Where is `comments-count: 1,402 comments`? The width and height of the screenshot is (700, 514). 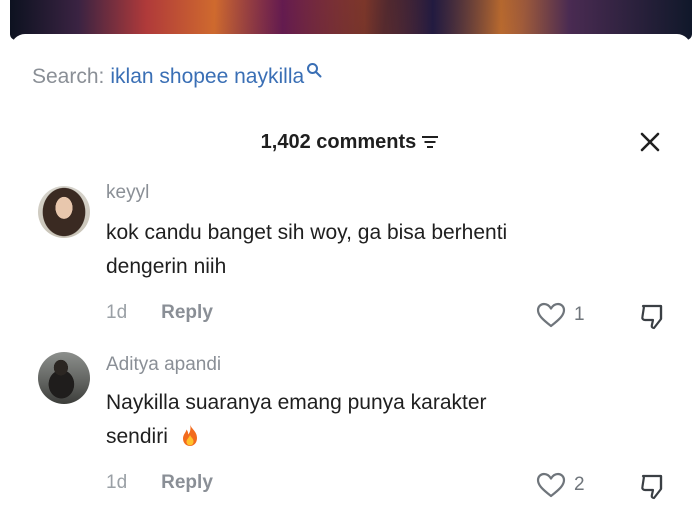
comments-count: 1,402 comments is located at coordinates (338, 141).